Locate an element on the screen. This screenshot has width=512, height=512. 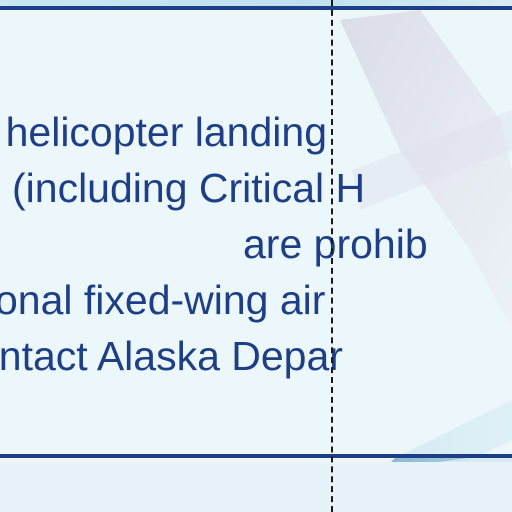
bottom-area is located at coordinates (256, 487).